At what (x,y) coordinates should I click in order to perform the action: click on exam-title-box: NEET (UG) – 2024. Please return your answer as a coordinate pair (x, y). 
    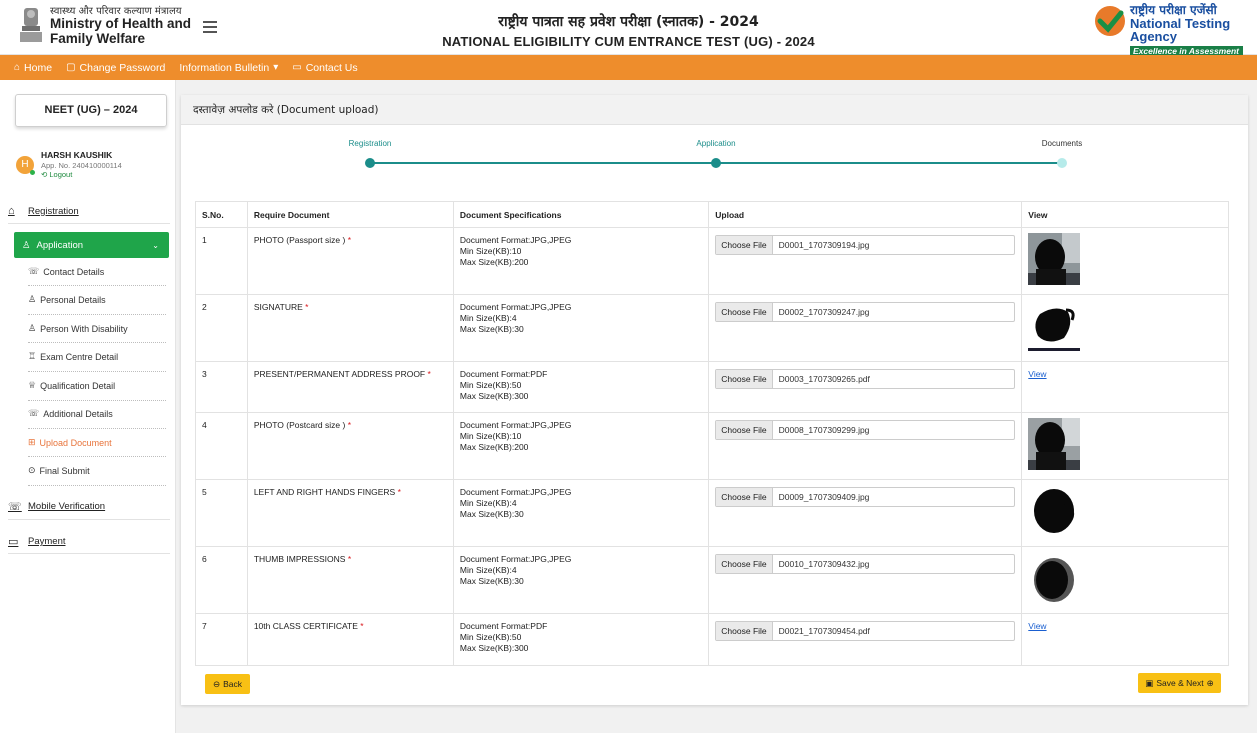
    Looking at the image, I should click on (91, 110).